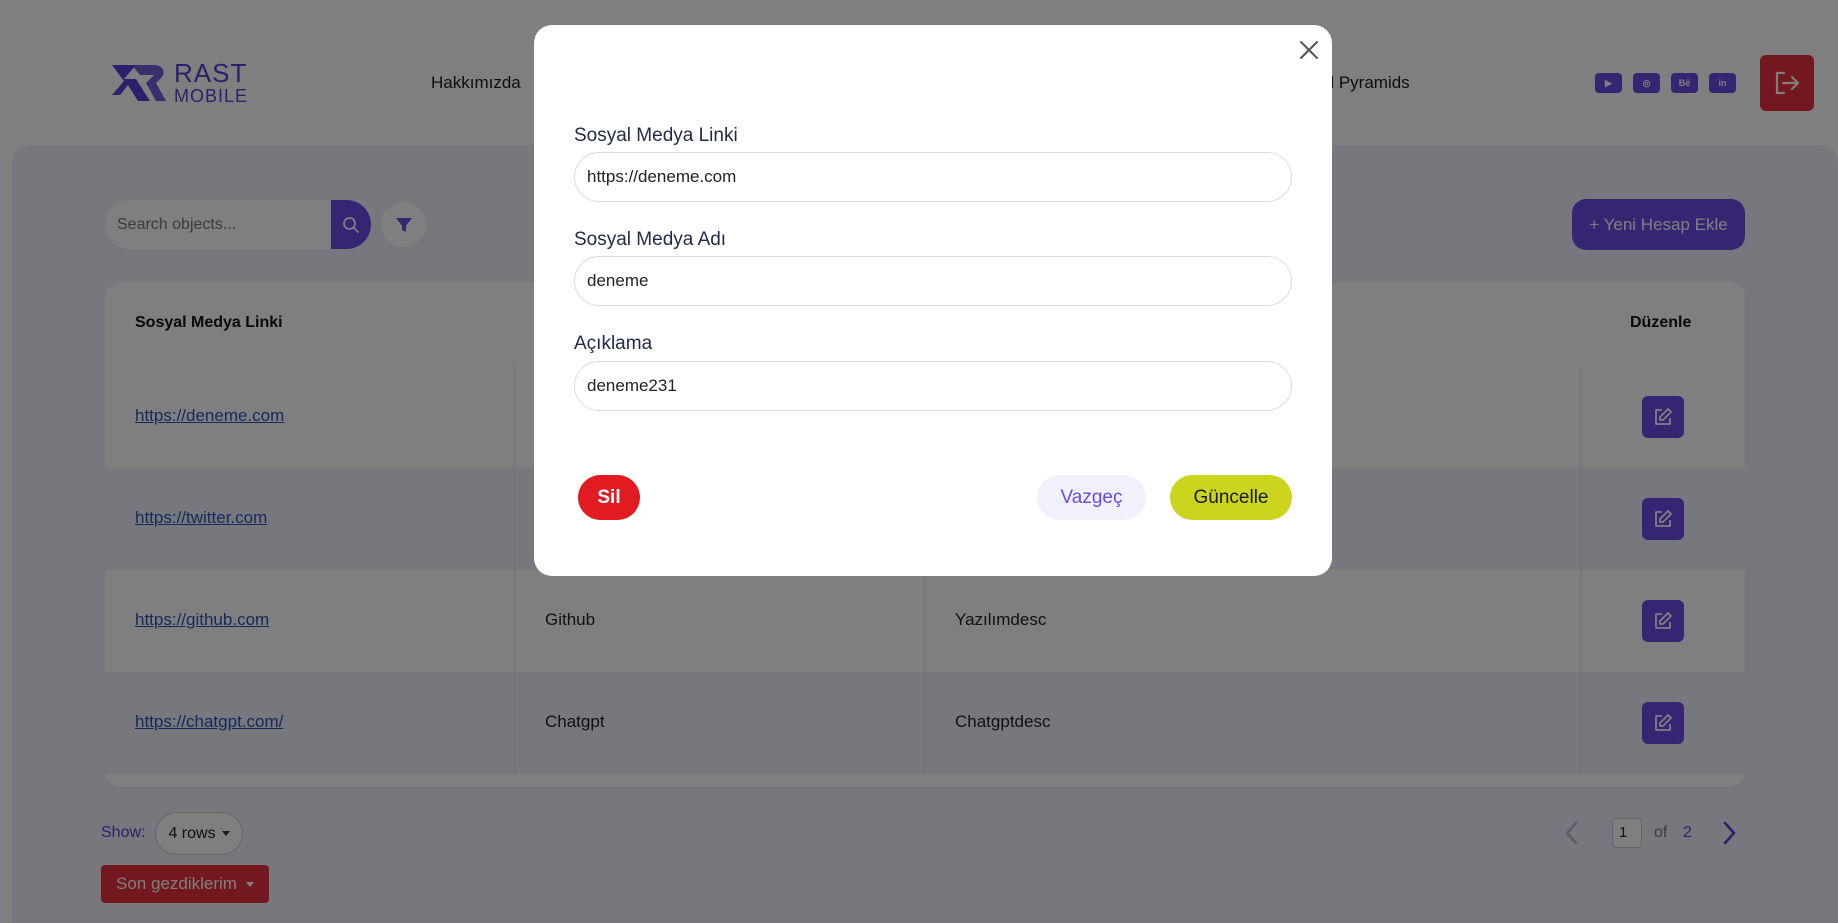 The width and height of the screenshot is (1838, 923). What do you see at coordinates (933, 177) in the screenshot?
I see `social-link-input` at bounding box center [933, 177].